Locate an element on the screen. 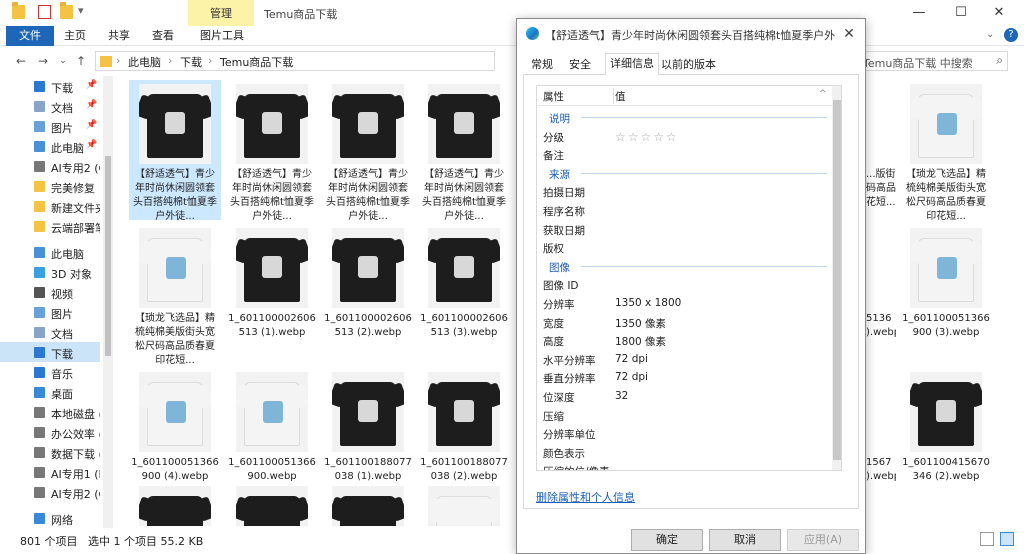  file-item: 1_601100002606513 (3).webp is located at coordinates (464, 294).